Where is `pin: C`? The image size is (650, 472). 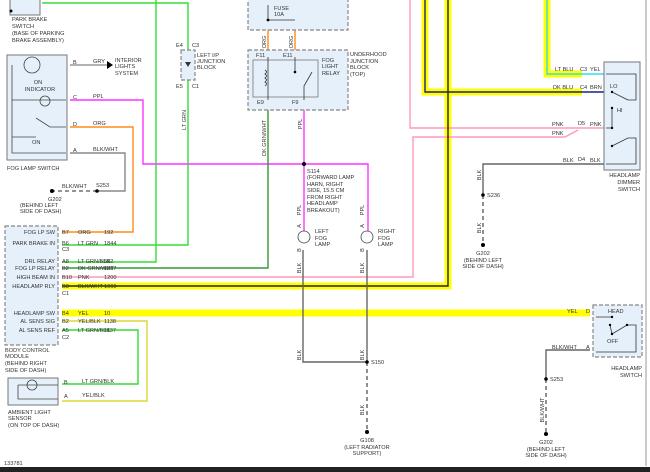 pin: C is located at coordinates (75, 98).